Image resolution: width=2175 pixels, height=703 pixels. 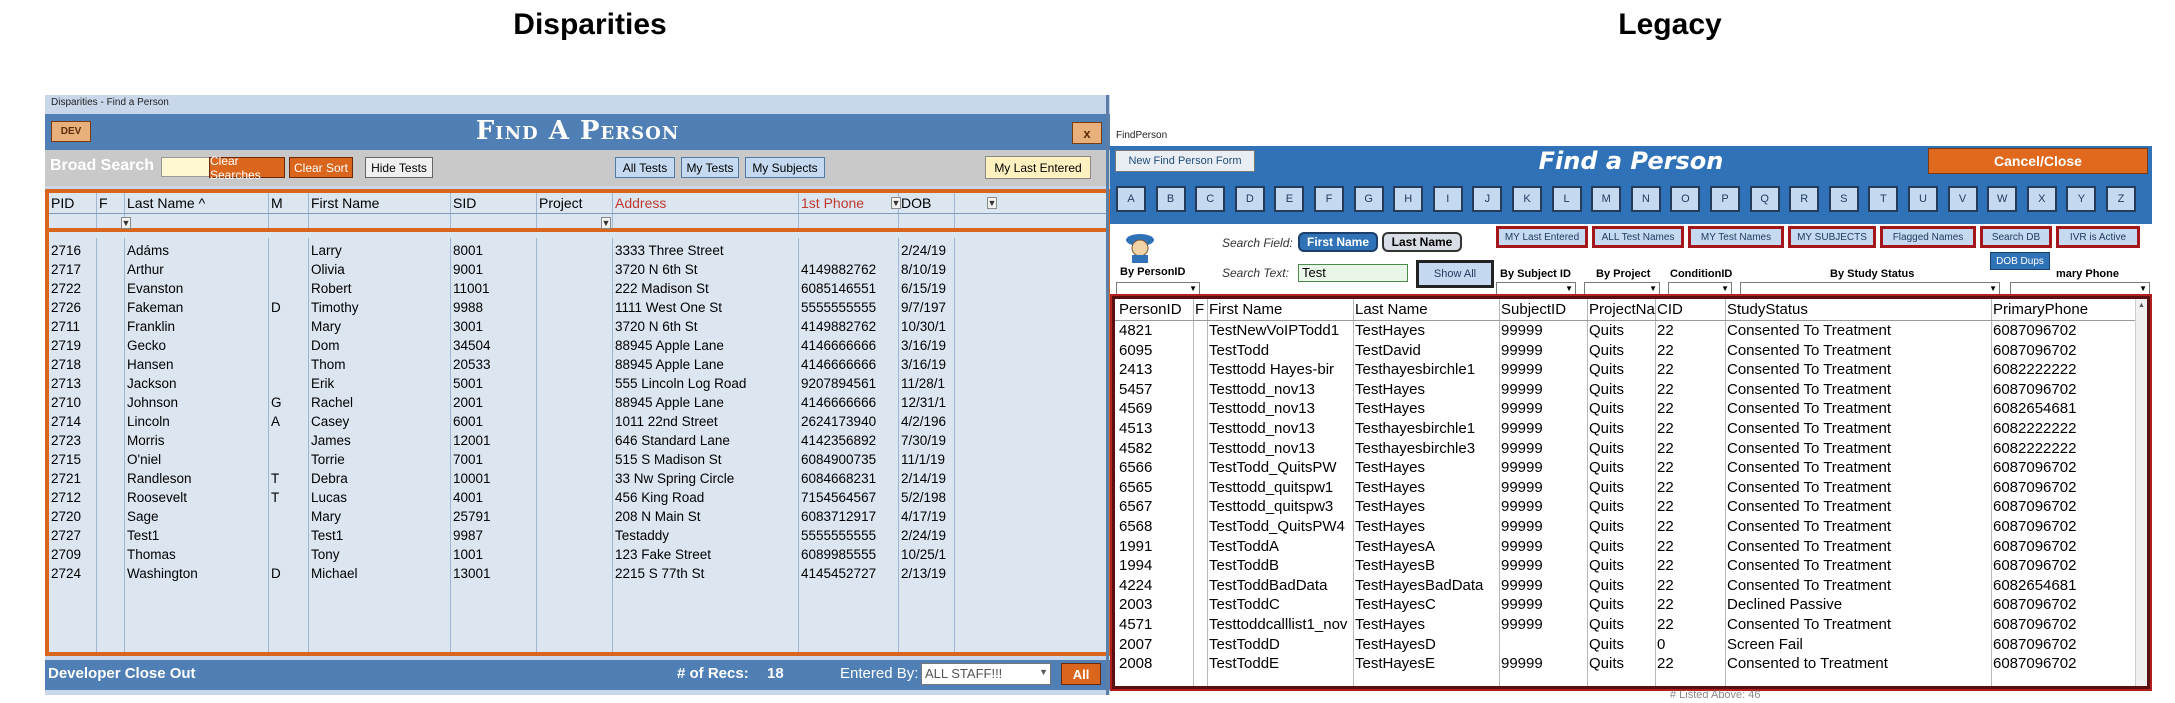 I want to click on my-last-entered-button: My Last Entered, so click(x=1038, y=167).